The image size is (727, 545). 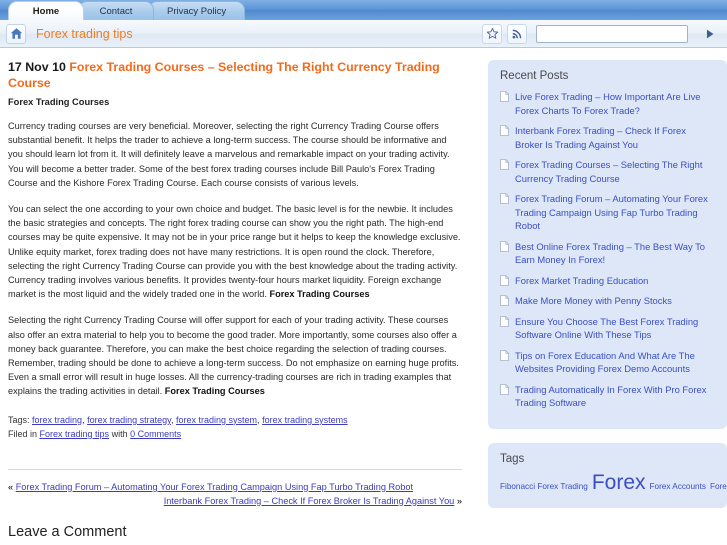 What do you see at coordinates (619, 482) in the screenshot?
I see `tag-cloud-link: Forex` at bounding box center [619, 482].